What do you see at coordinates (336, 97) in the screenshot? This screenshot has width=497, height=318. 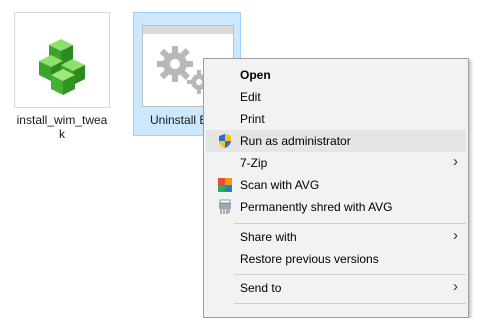 I see `menu-item-edit: Edit` at bounding box center [336, 97].